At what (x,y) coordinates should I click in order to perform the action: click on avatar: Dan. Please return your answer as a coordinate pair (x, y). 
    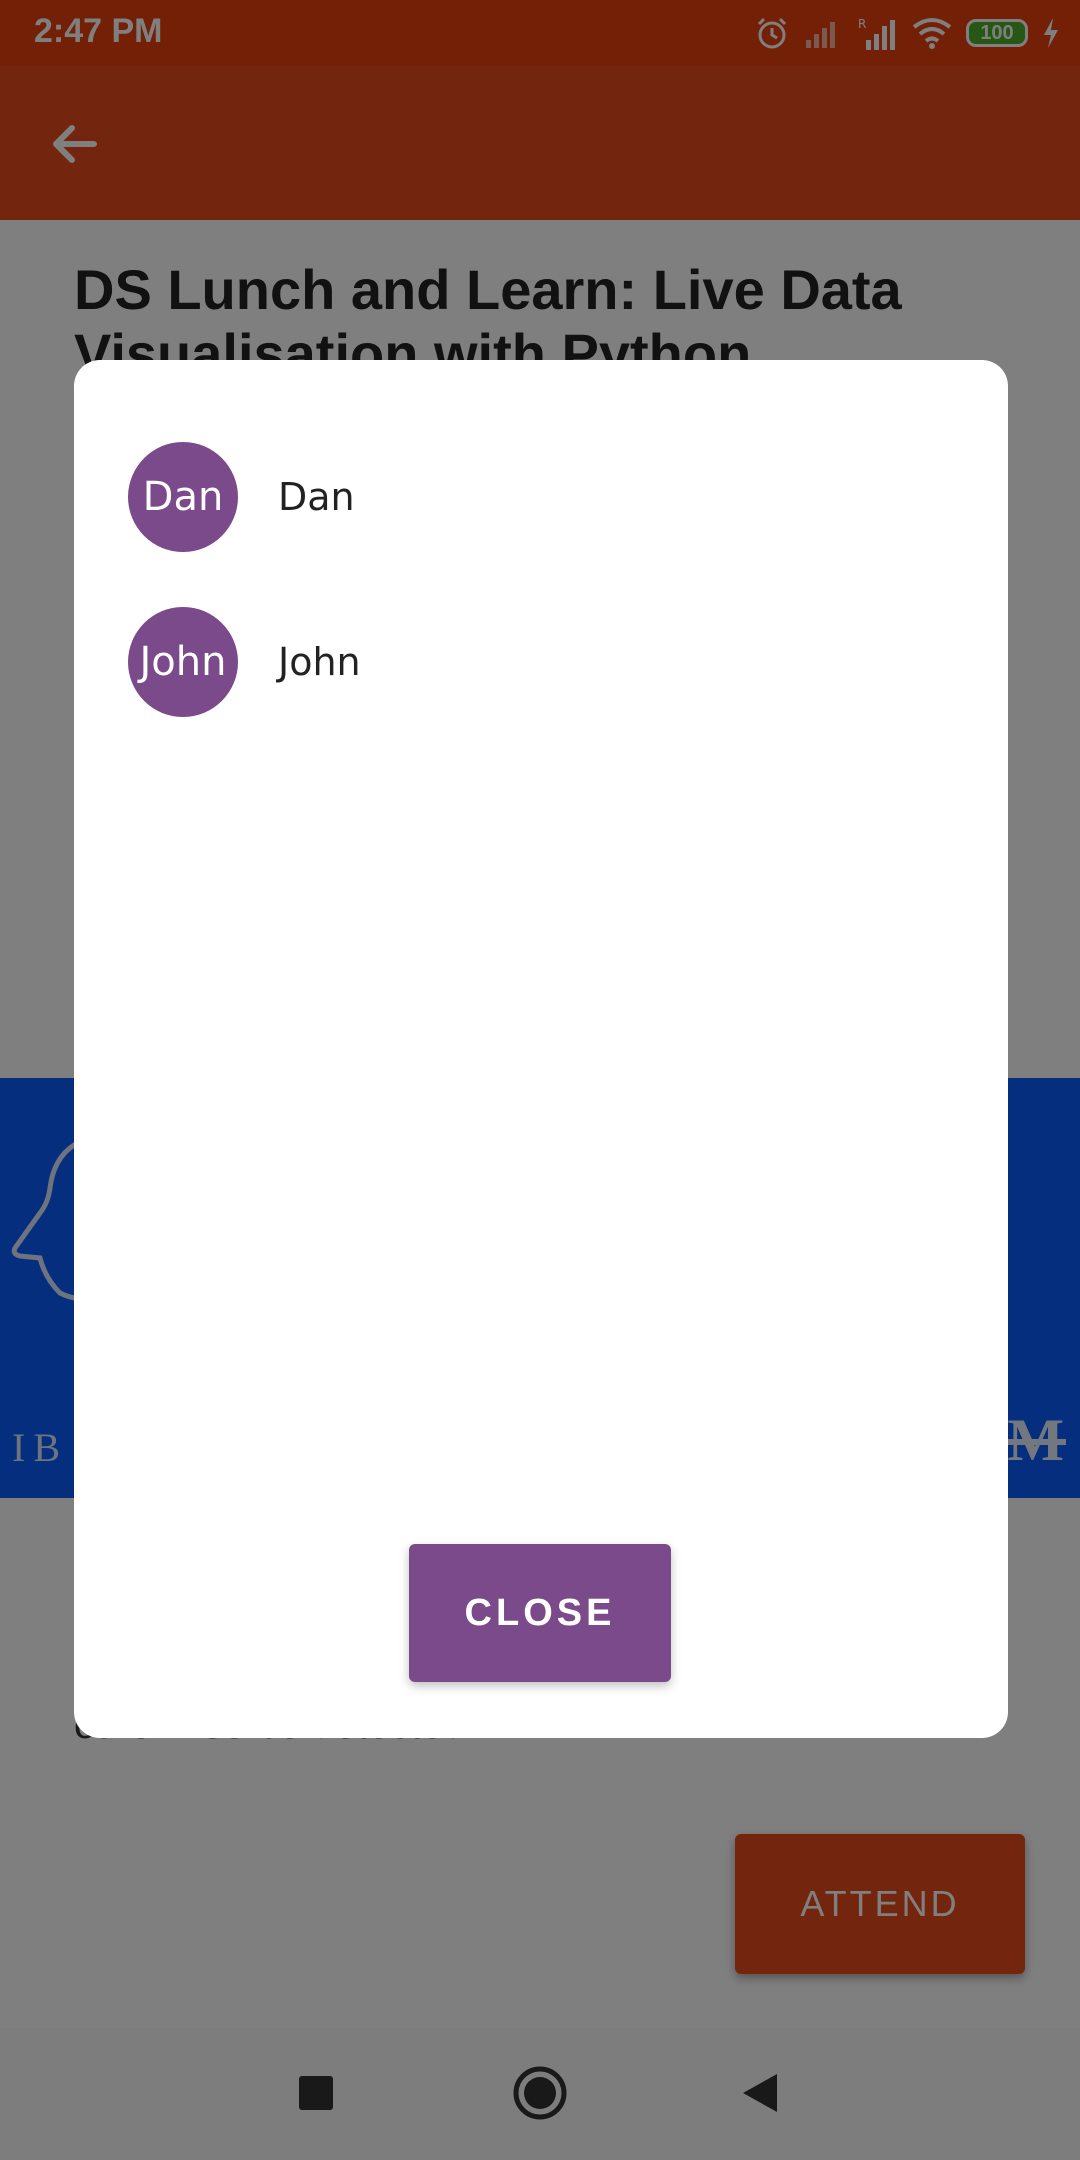
    Looking at the image, I should click on (183, 497).